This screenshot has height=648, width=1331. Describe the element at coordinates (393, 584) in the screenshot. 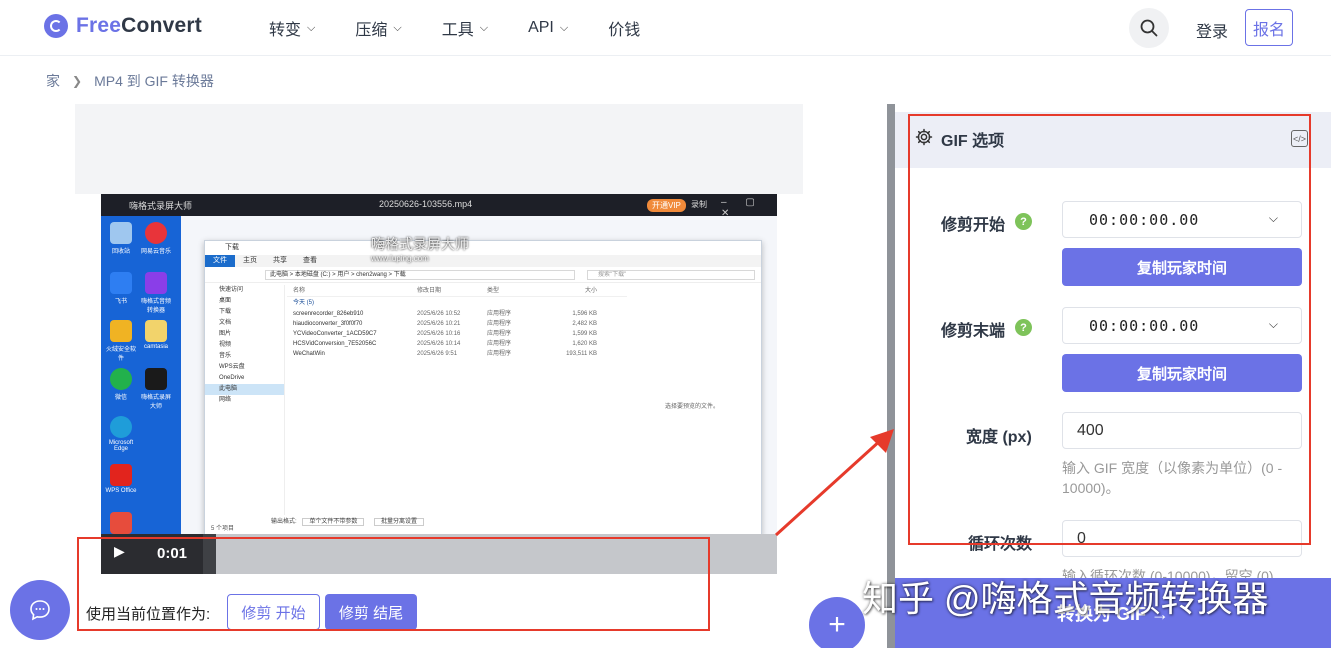

I see `annotation-box-trim-controls` at that location.